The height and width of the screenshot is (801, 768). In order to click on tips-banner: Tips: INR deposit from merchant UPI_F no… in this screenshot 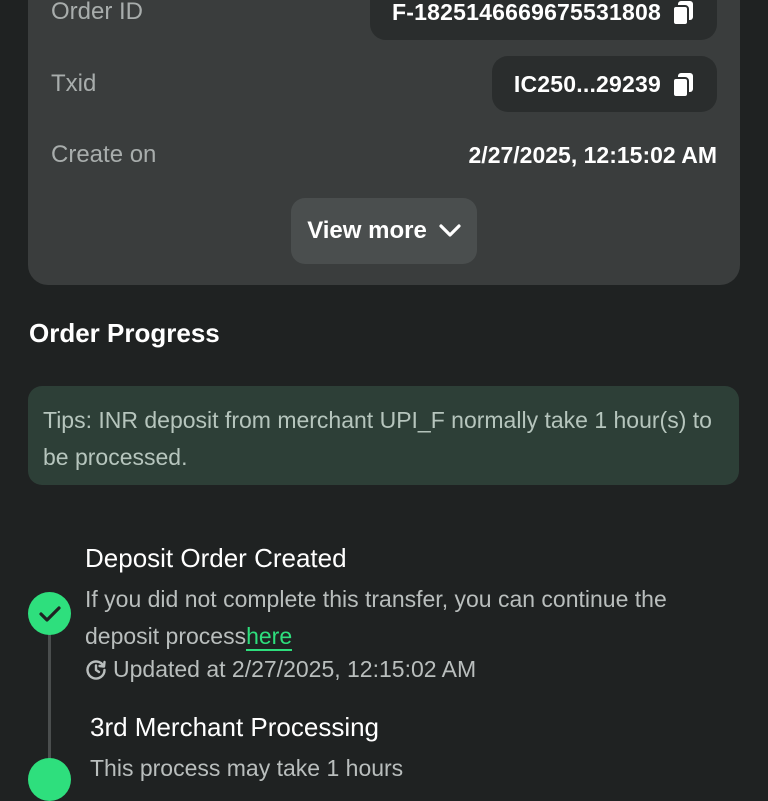, I will do `click(383, 435)`.